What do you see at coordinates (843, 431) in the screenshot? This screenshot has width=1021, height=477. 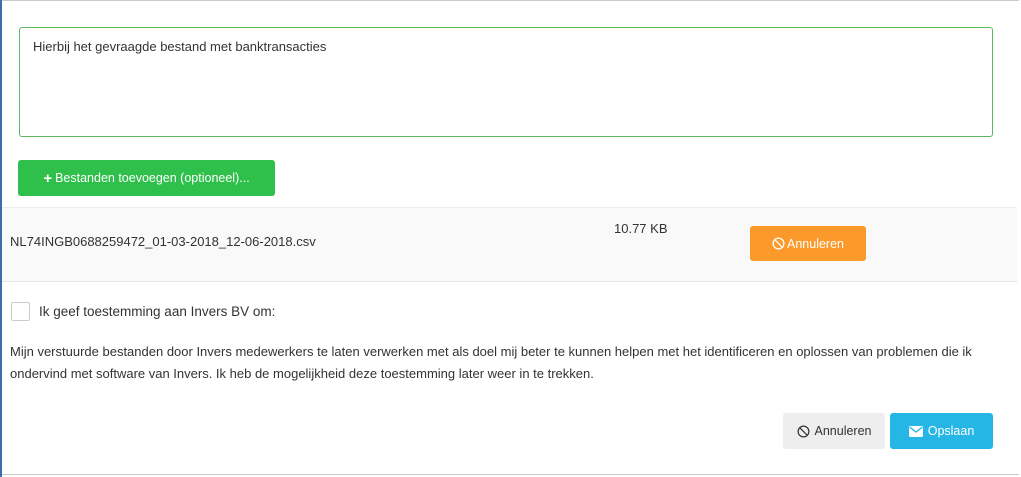 I see `cancel-label: Annuleren` at bounding box center [843, 431].